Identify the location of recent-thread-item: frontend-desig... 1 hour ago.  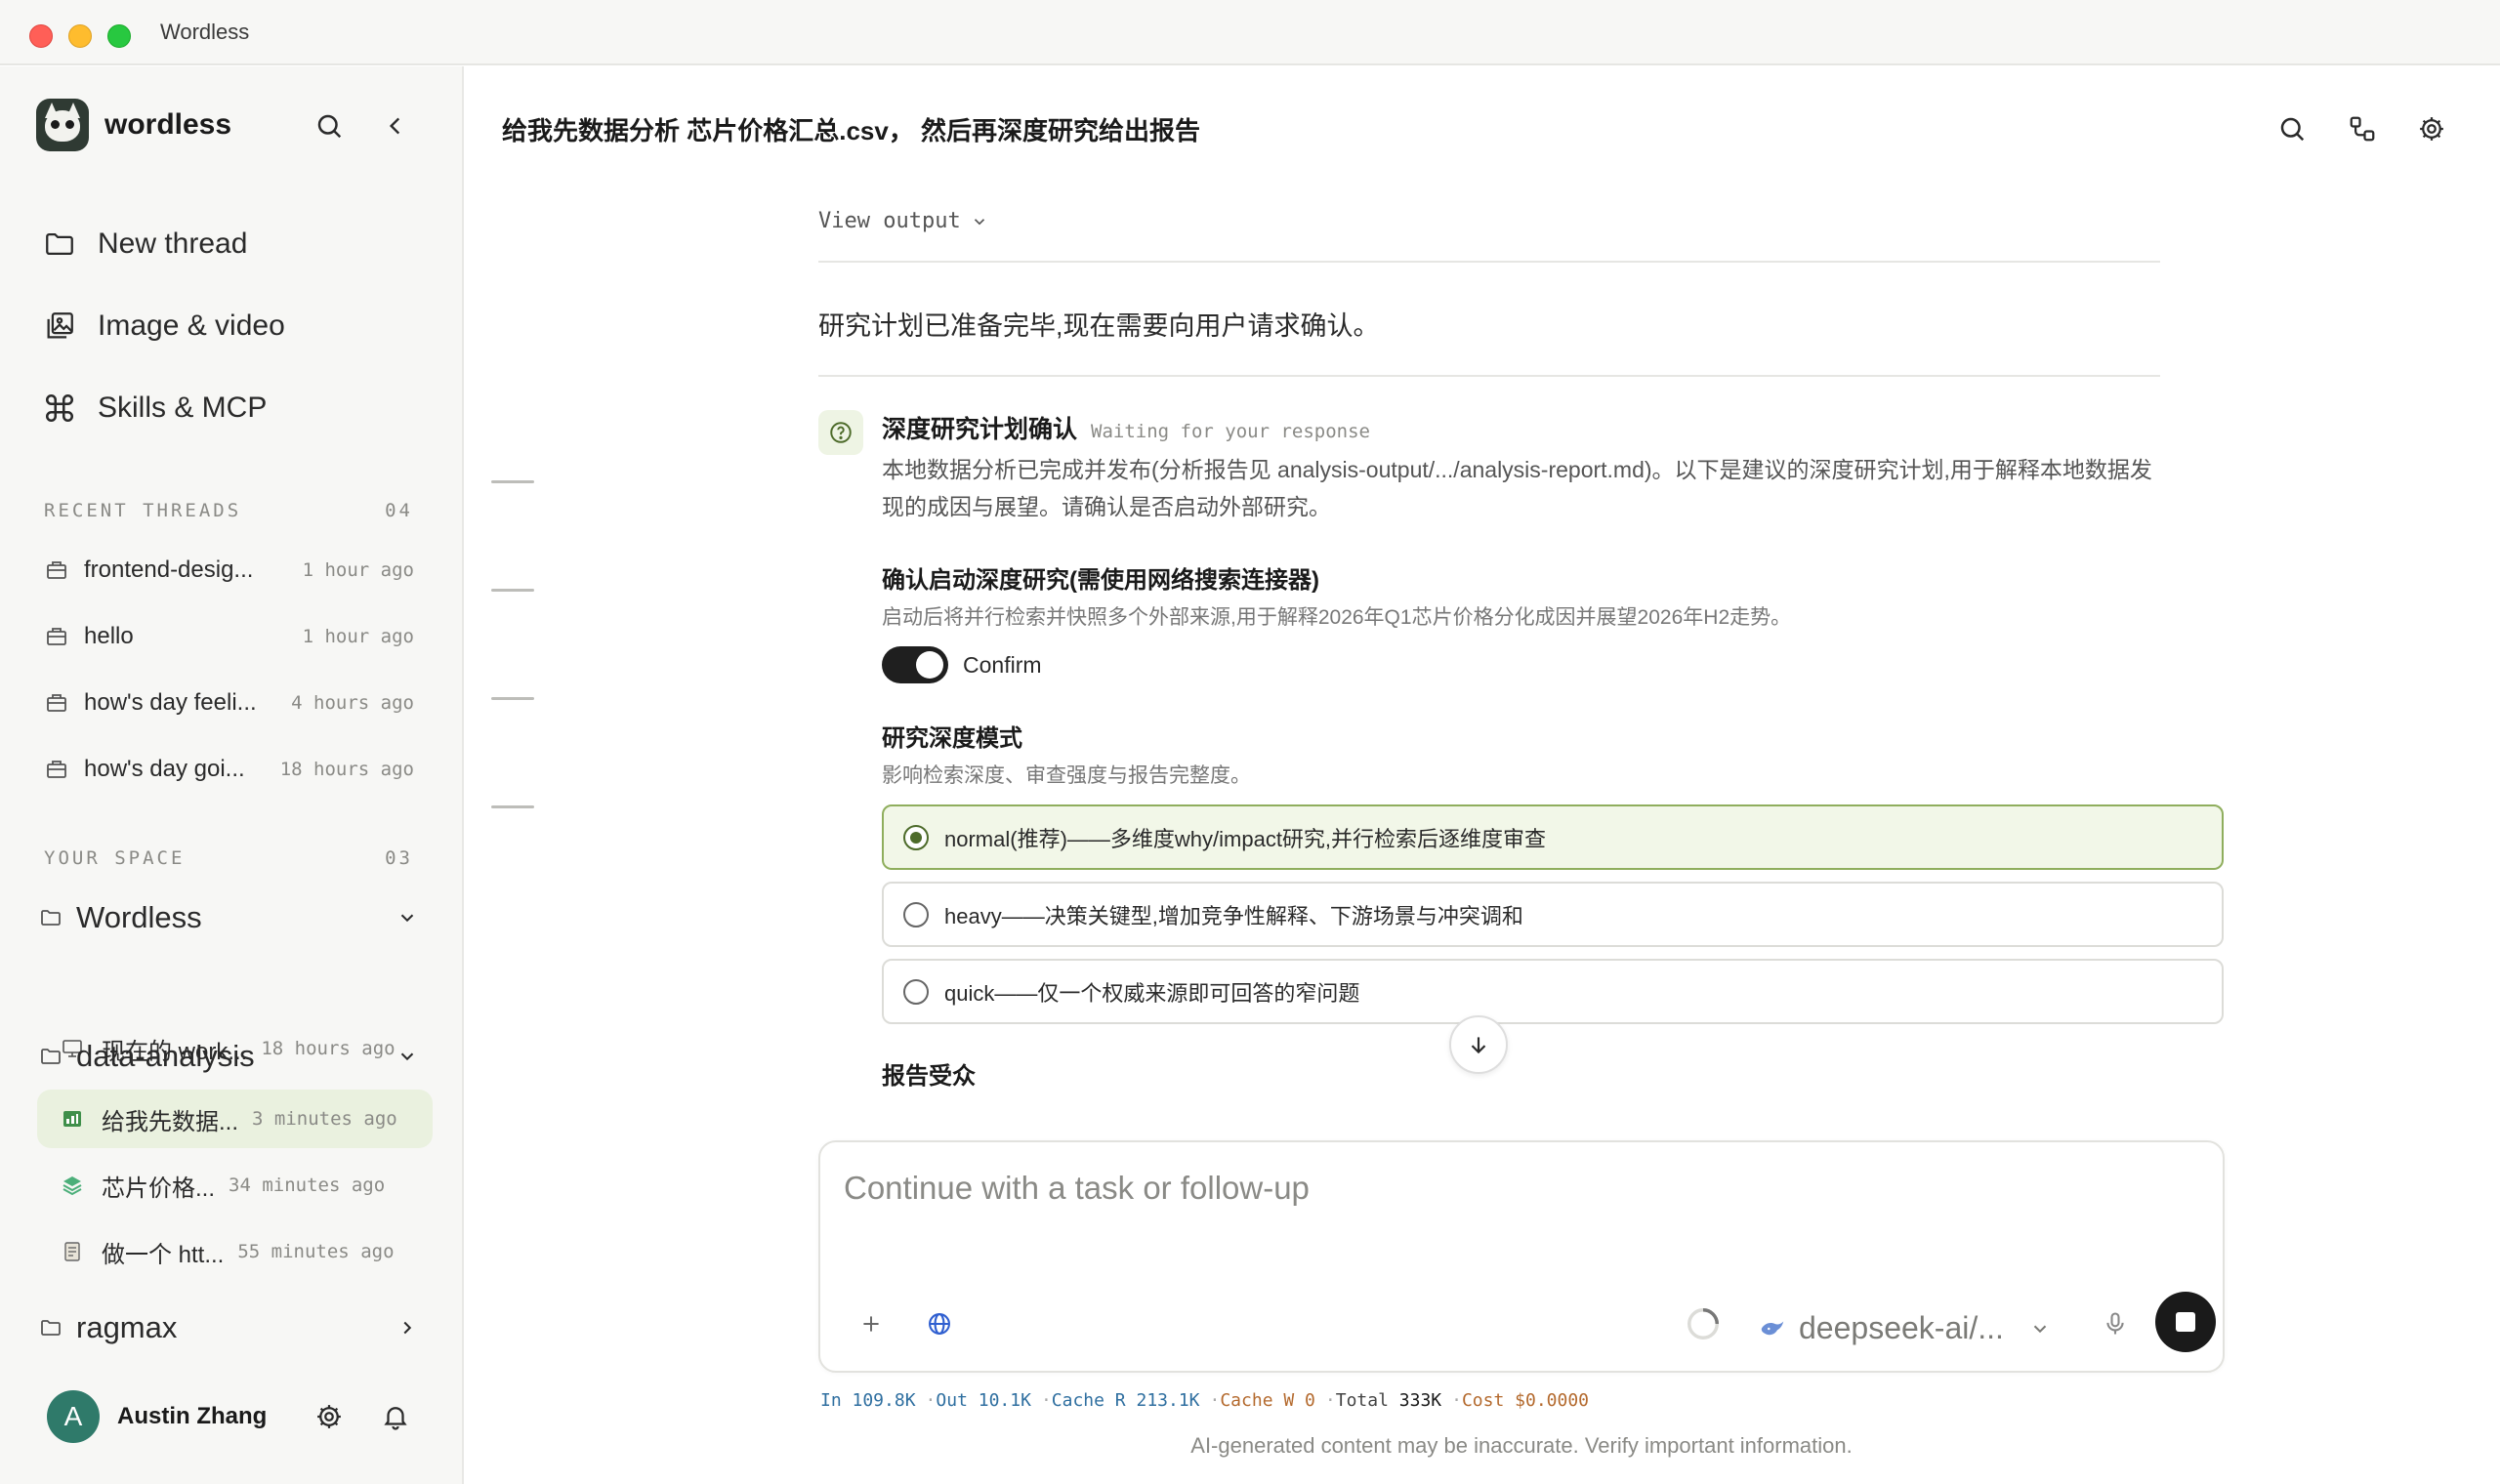
(228, 570).